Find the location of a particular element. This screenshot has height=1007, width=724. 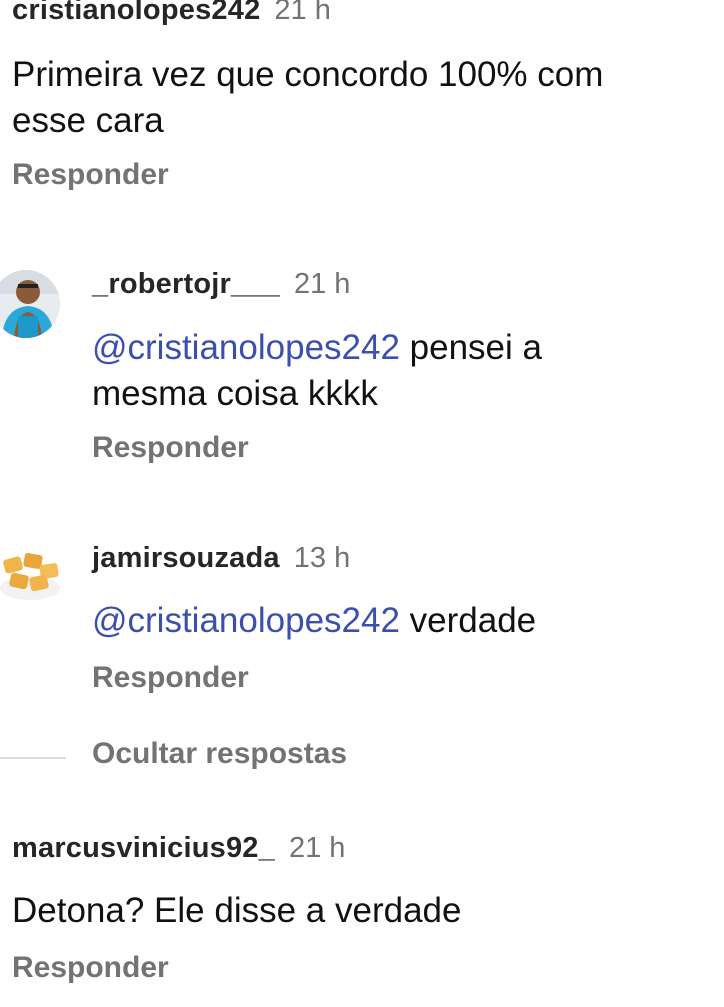

comment-header: _robertojr___ 21 h is located at coordinates (221, 284).